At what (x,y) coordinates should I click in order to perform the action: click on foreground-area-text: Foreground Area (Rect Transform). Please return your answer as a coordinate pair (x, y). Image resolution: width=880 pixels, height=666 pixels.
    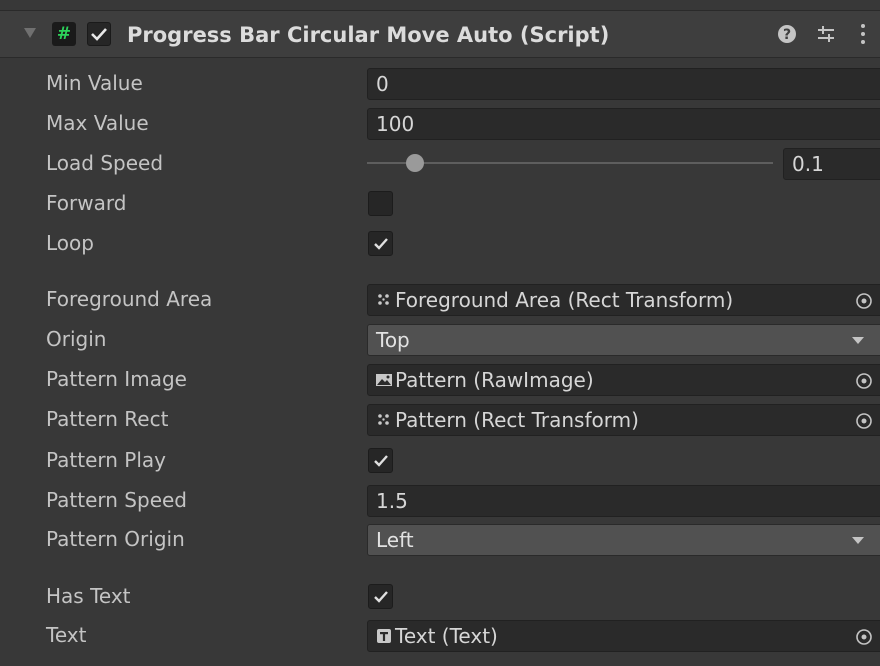
    Looking at the image, I should click on (564, 300).